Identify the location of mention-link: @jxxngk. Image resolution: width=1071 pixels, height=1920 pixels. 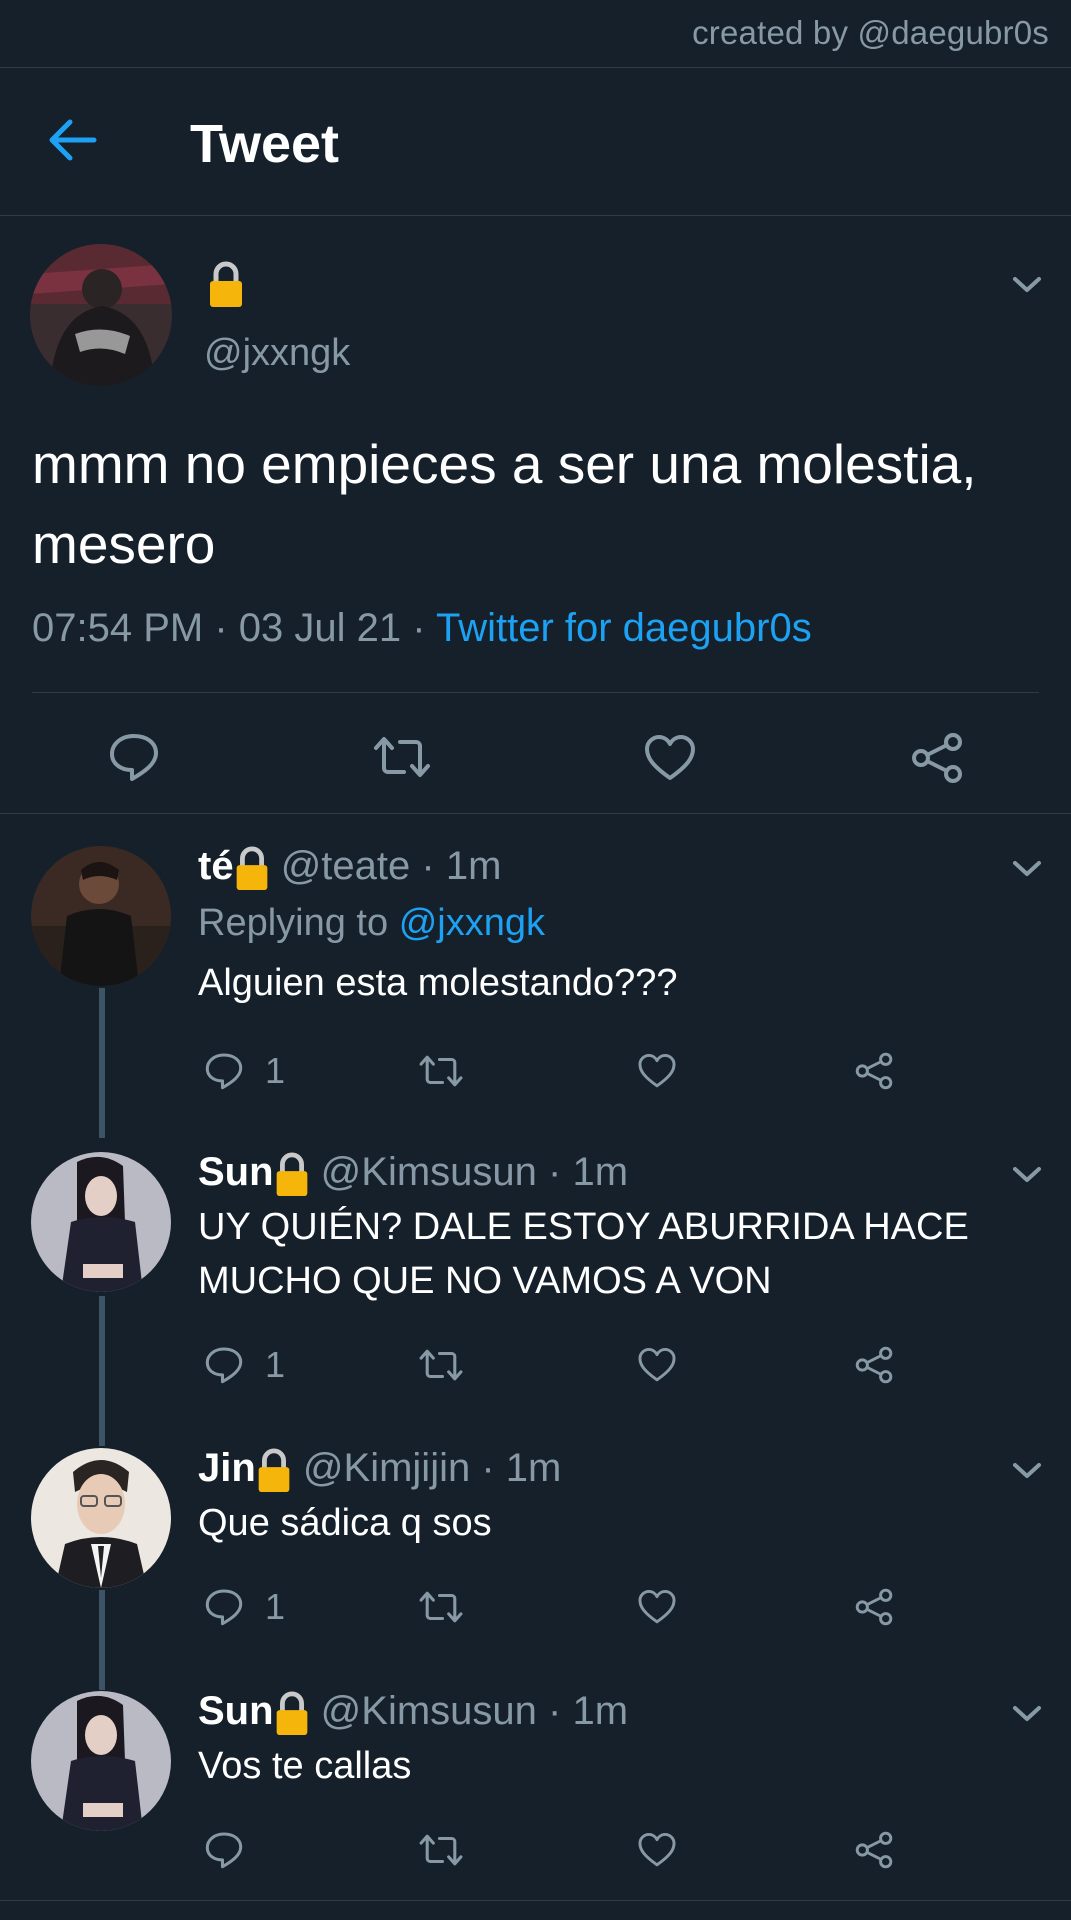
(472, 923).